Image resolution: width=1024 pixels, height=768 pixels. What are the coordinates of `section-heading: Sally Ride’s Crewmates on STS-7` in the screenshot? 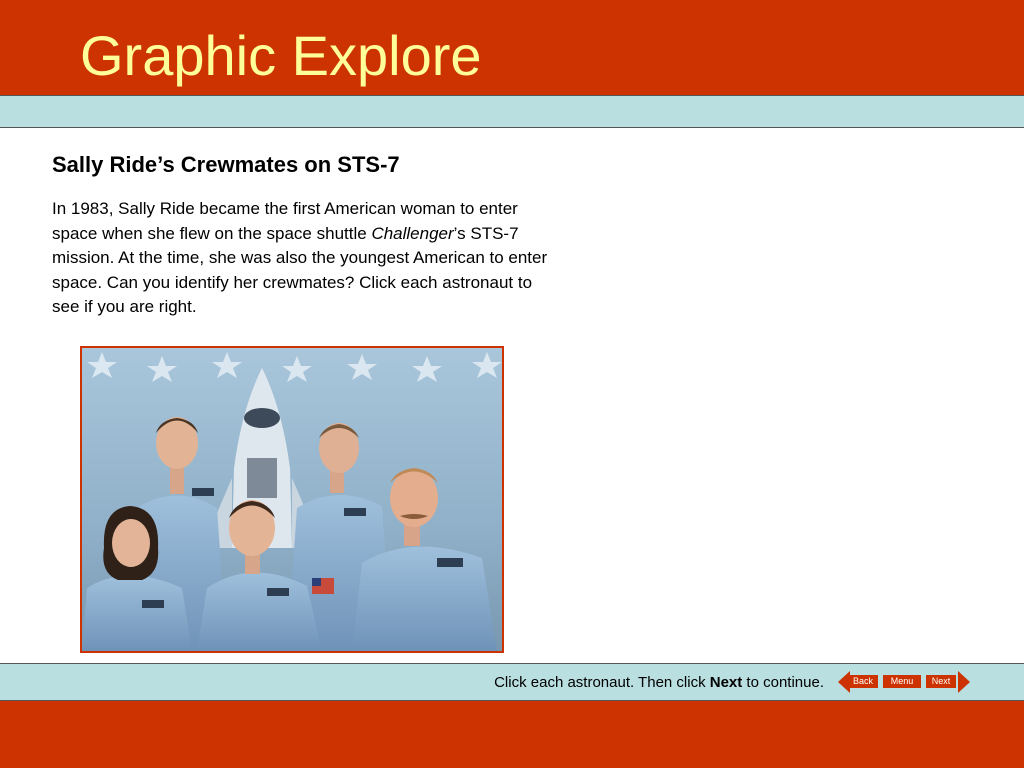 It's located at (226, 164).